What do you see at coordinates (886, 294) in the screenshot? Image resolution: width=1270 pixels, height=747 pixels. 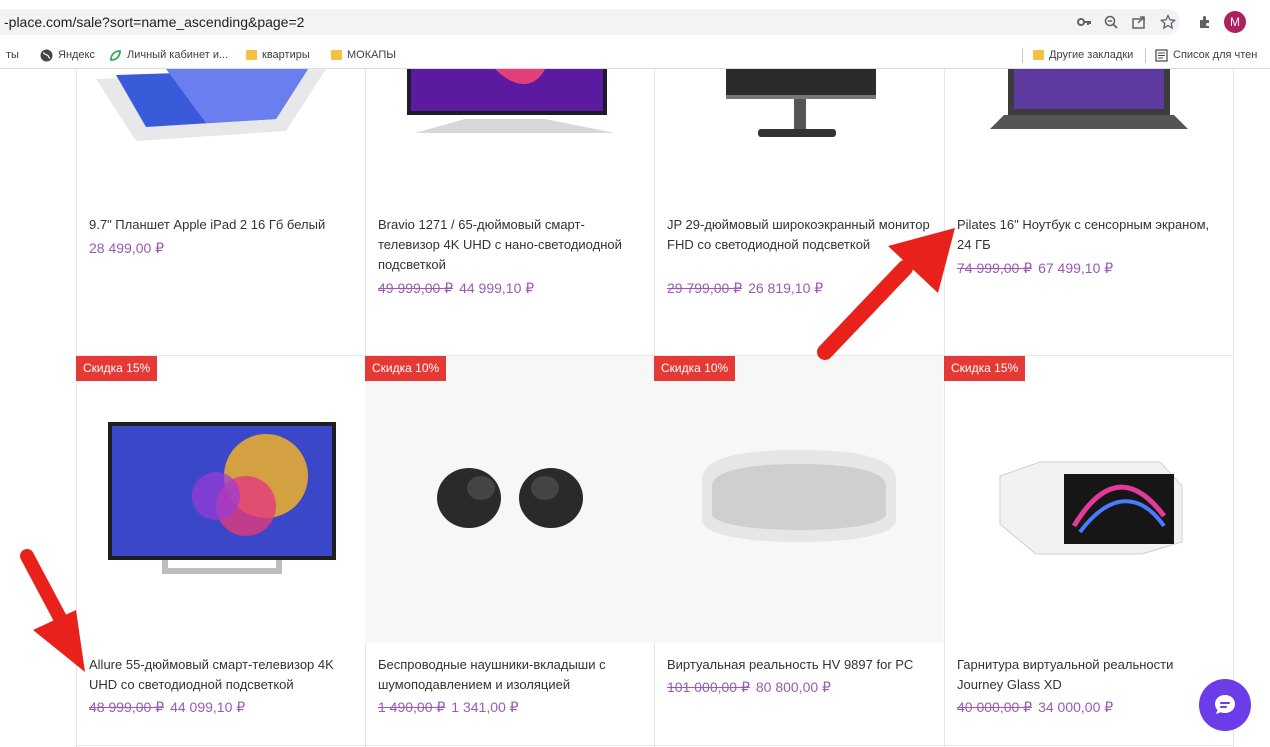 I see `arrow-annotation-laptop` at bounding box center [886, 294].